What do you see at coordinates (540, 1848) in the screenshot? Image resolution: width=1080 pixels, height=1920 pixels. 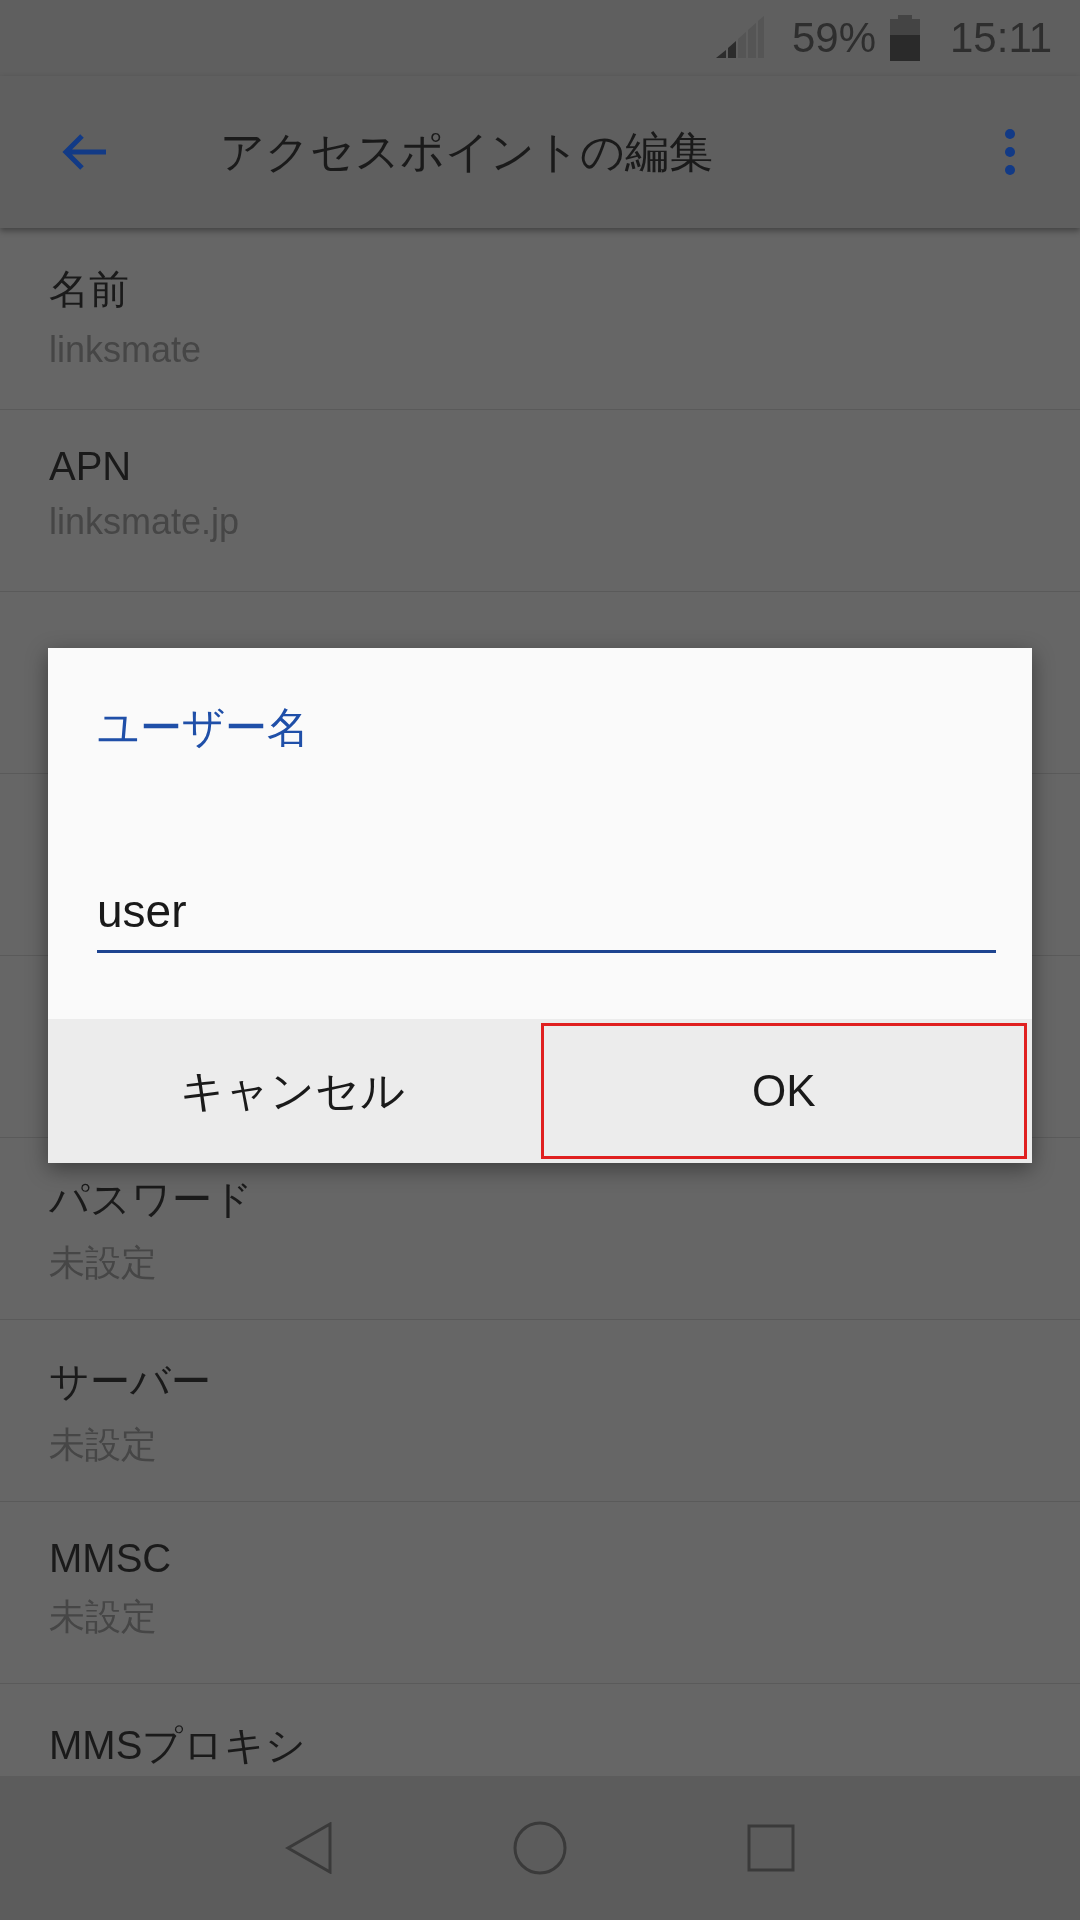 I see `home-circle-icon` at bounding box center [540, 1848].